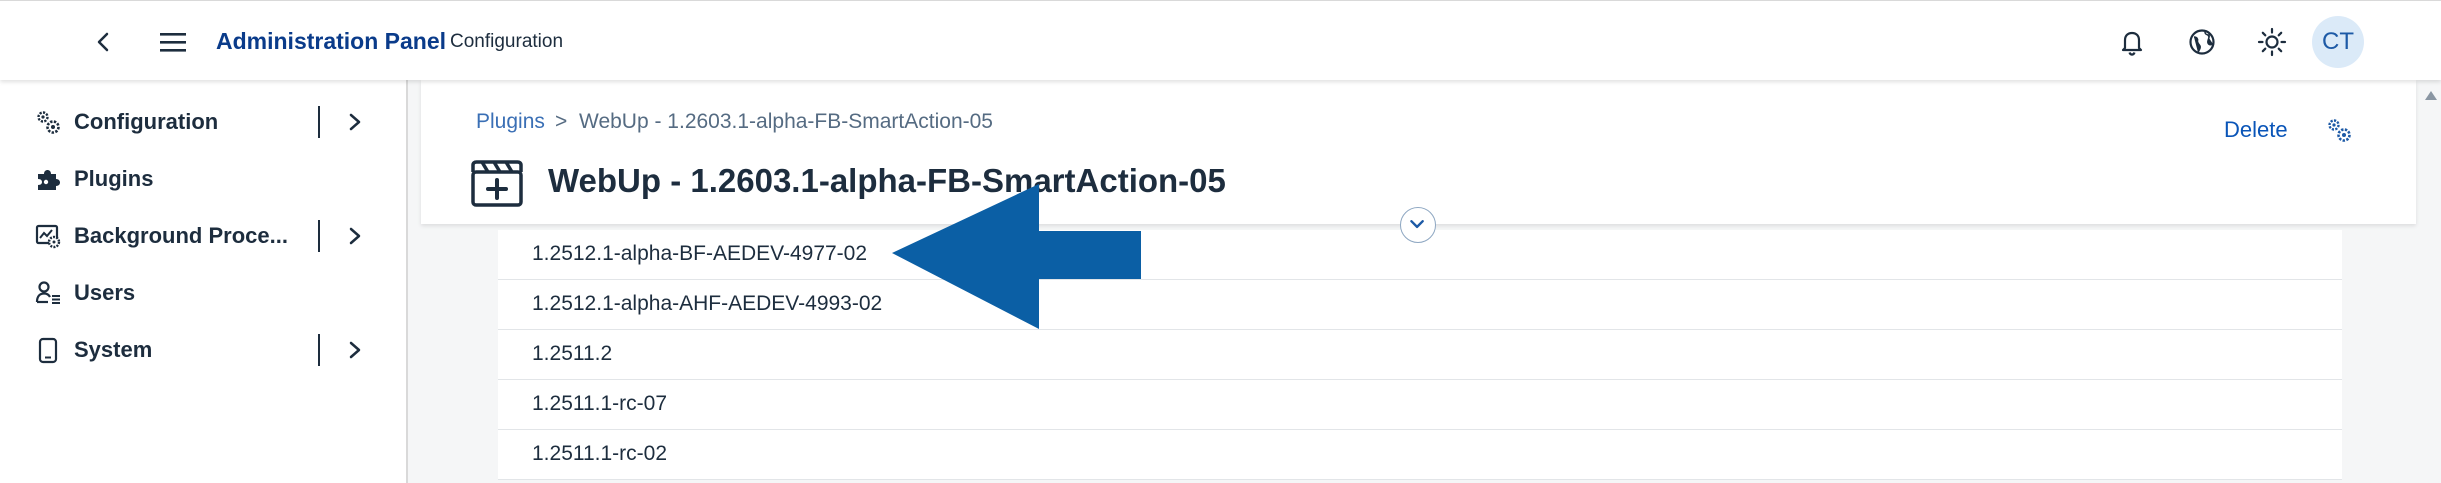 The image size is (2441, 483). Describe the element at coordinates (331, 41) in the screenshot. I see `app-title: Administration Panel` at that location.